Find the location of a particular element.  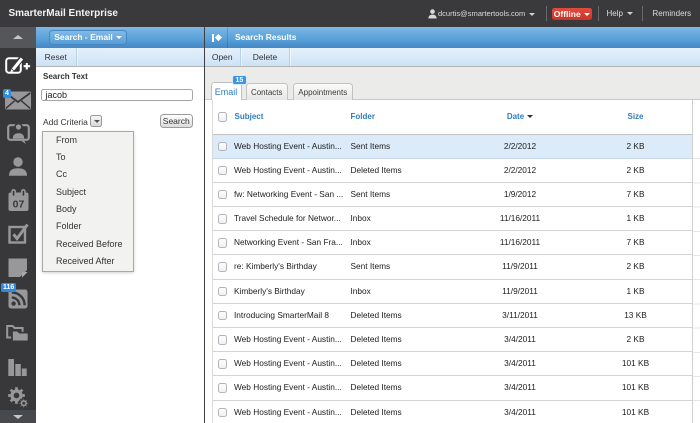

svg-text: 07 is located at coordinates (18, 204).